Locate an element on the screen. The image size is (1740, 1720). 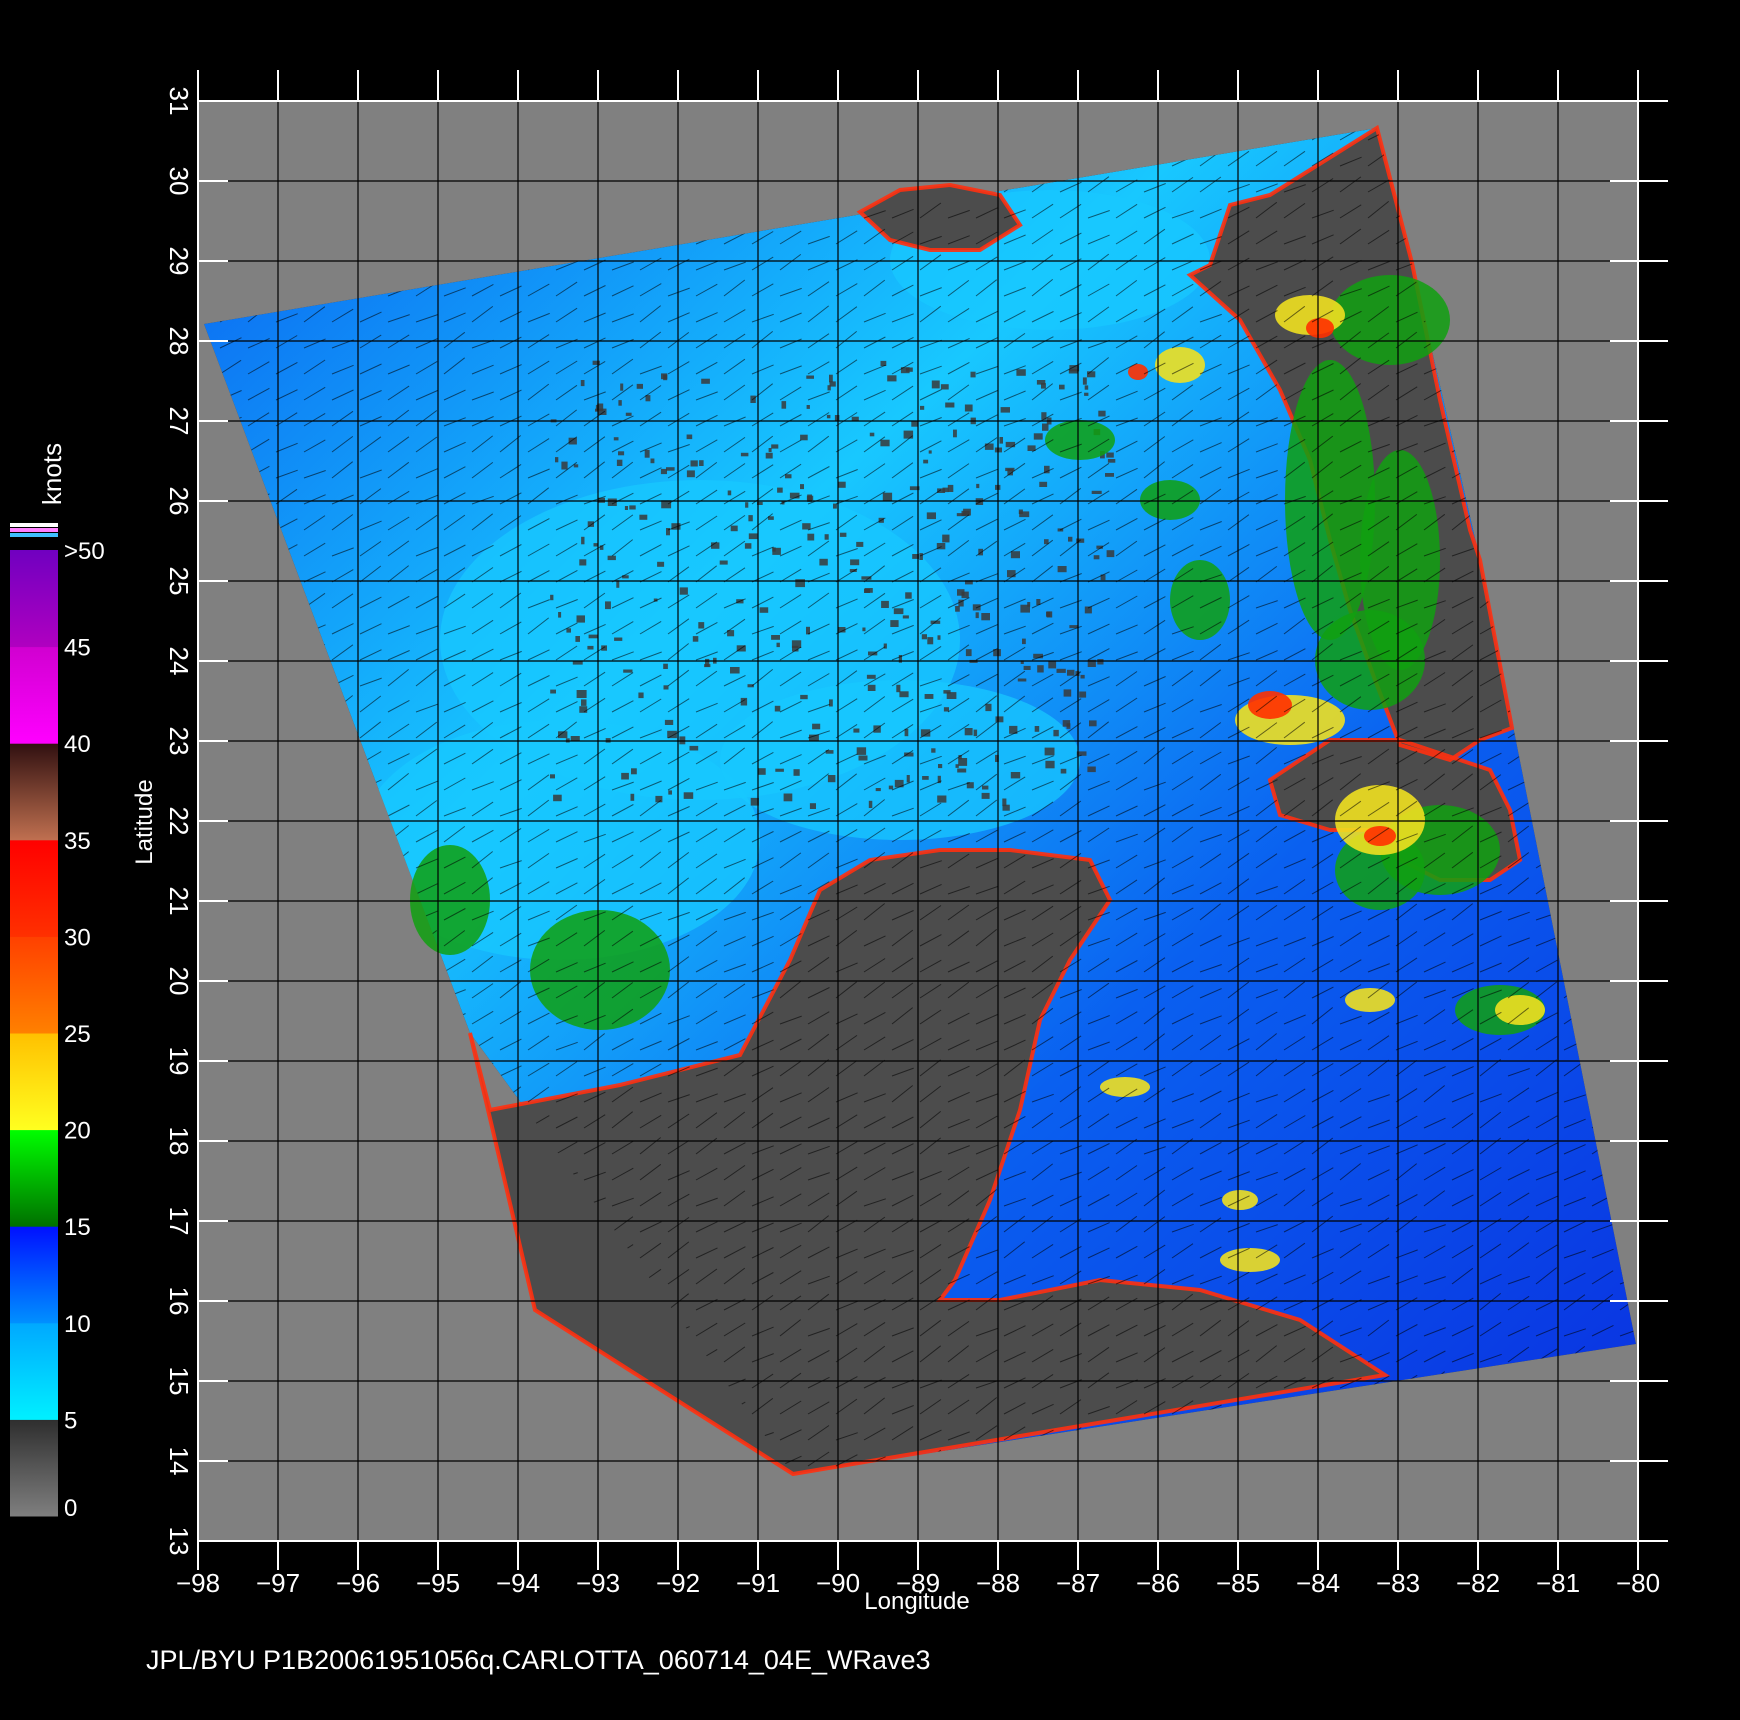
x-tick-label: −98 is located at coordinates (198, 1583).